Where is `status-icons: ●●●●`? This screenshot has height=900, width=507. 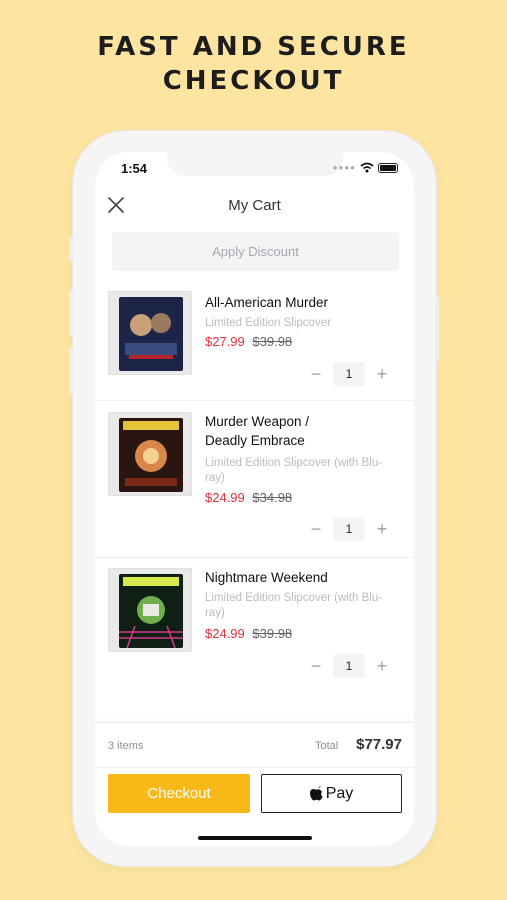 status-icons: ●●●● is located at coordinates (365, 167).